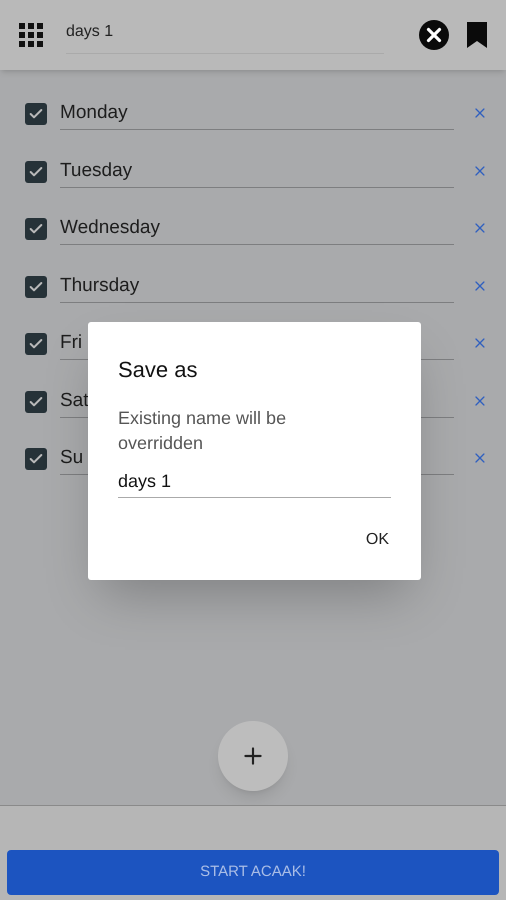 This screenshot has width=506, height=900. Describe the element at coordinates (257, 287) in the screenshot. I see `day-field: Thursday` at that location.